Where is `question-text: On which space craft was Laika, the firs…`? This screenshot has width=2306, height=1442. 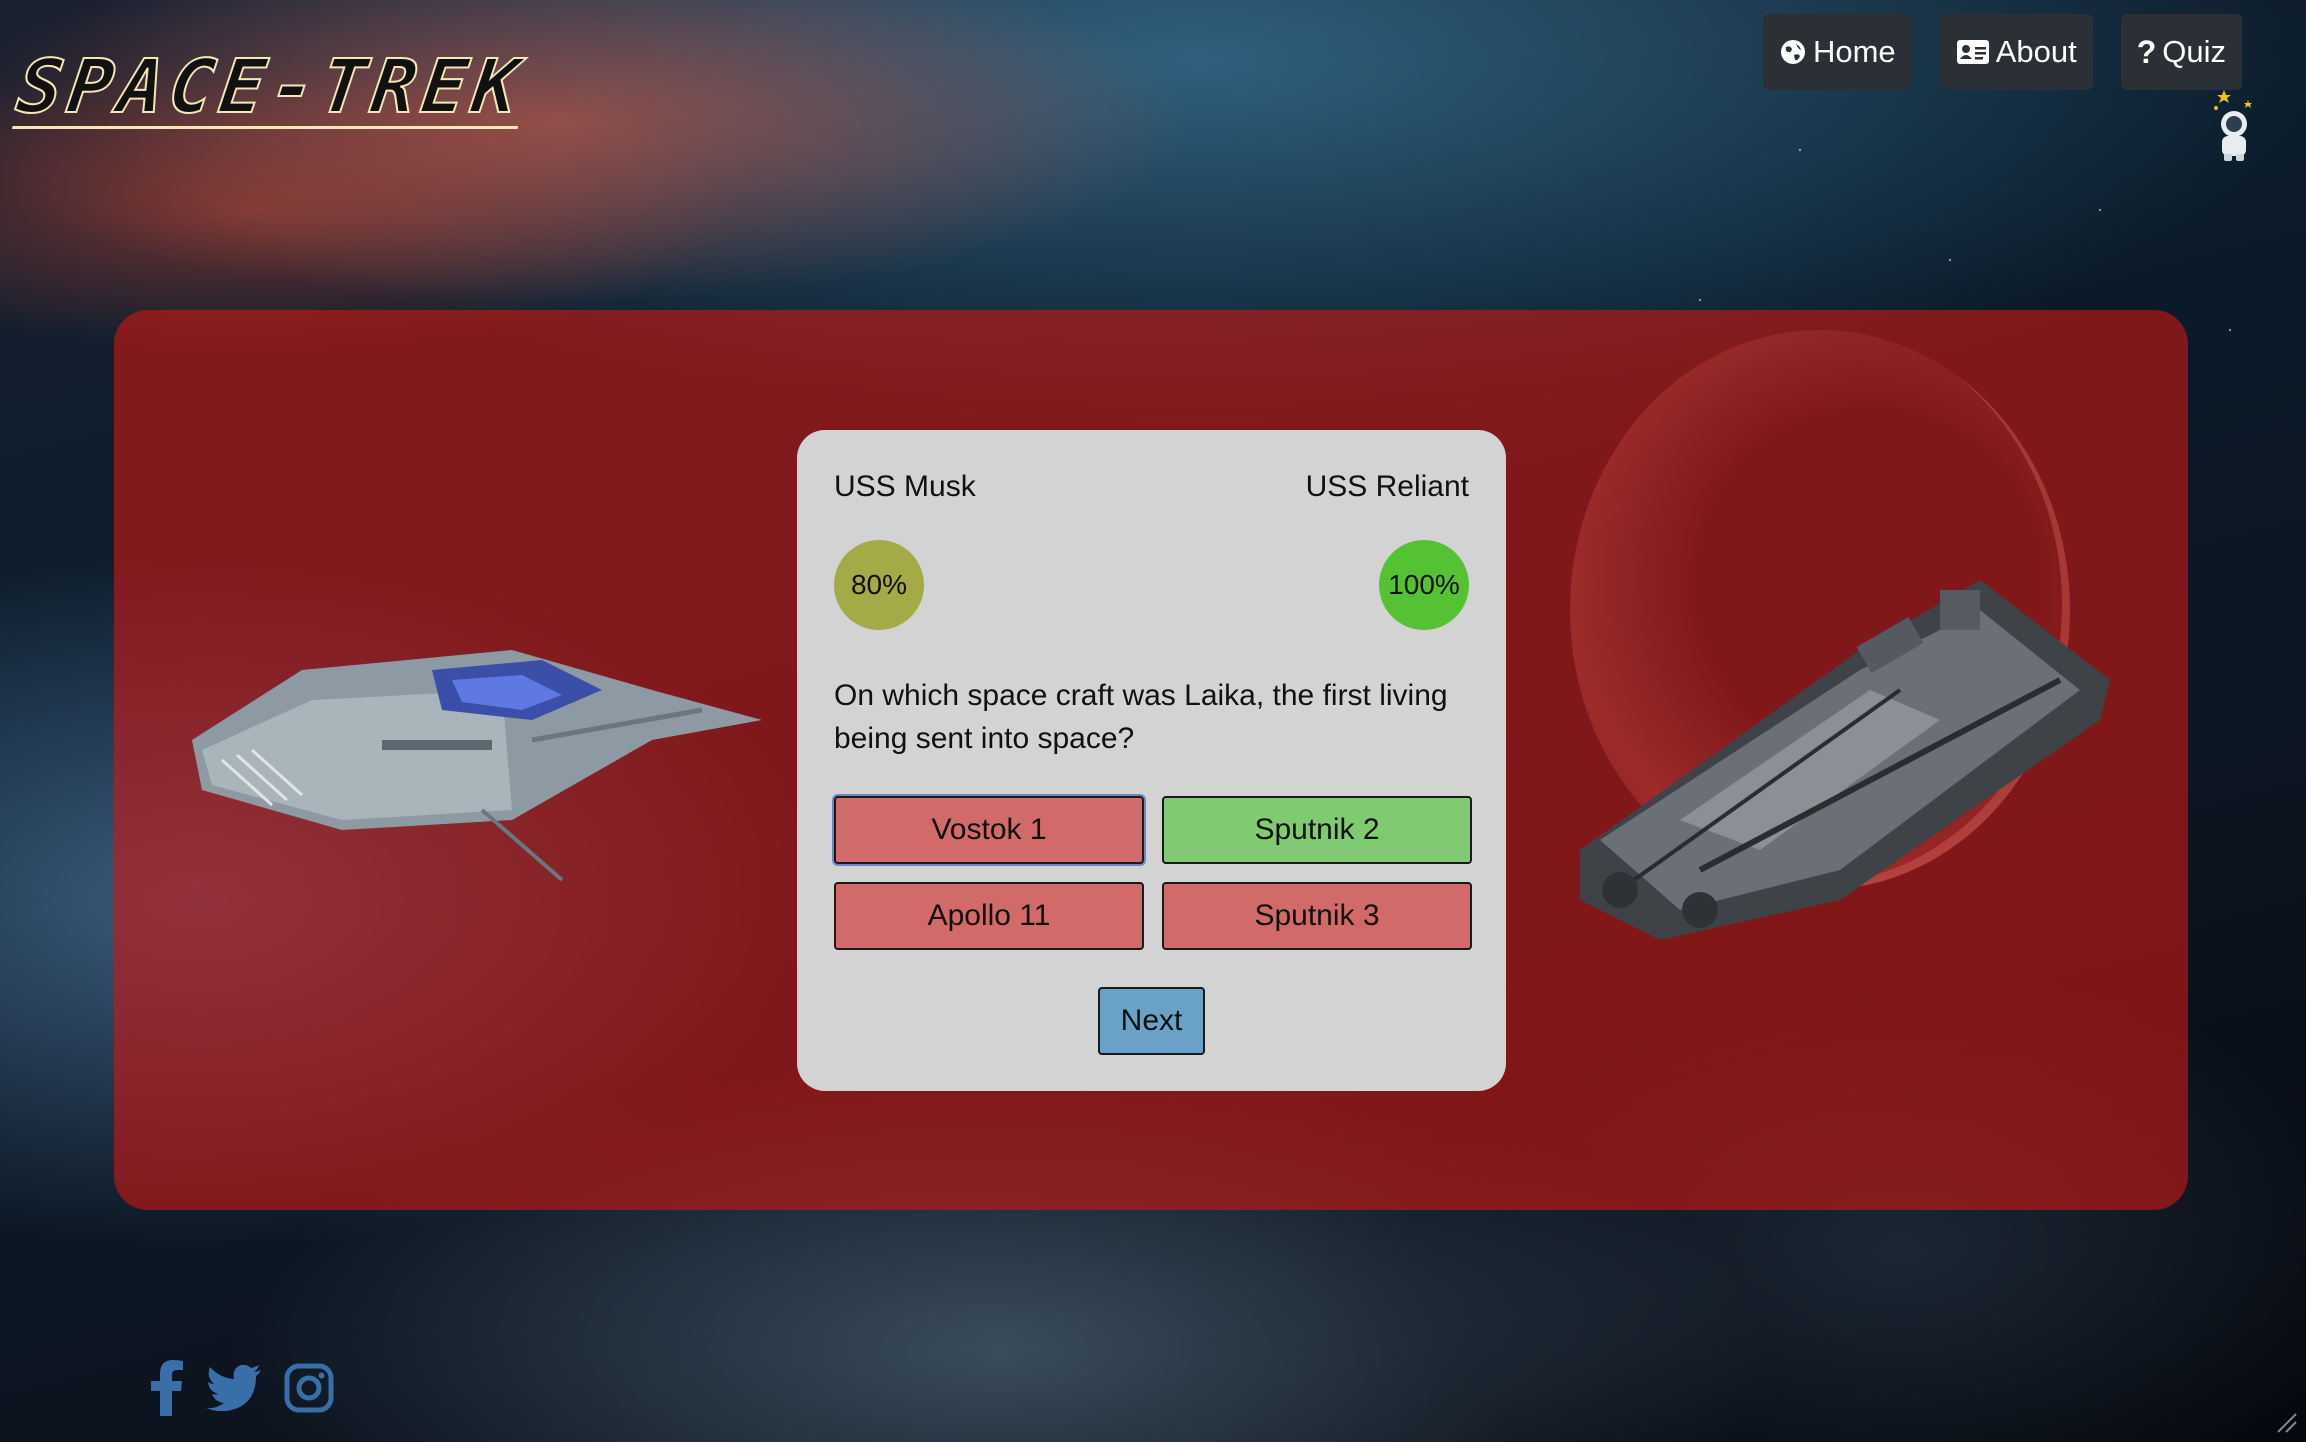
question-text: On which space craft was Laika, the firs… is located at coordinates (1141, 717).